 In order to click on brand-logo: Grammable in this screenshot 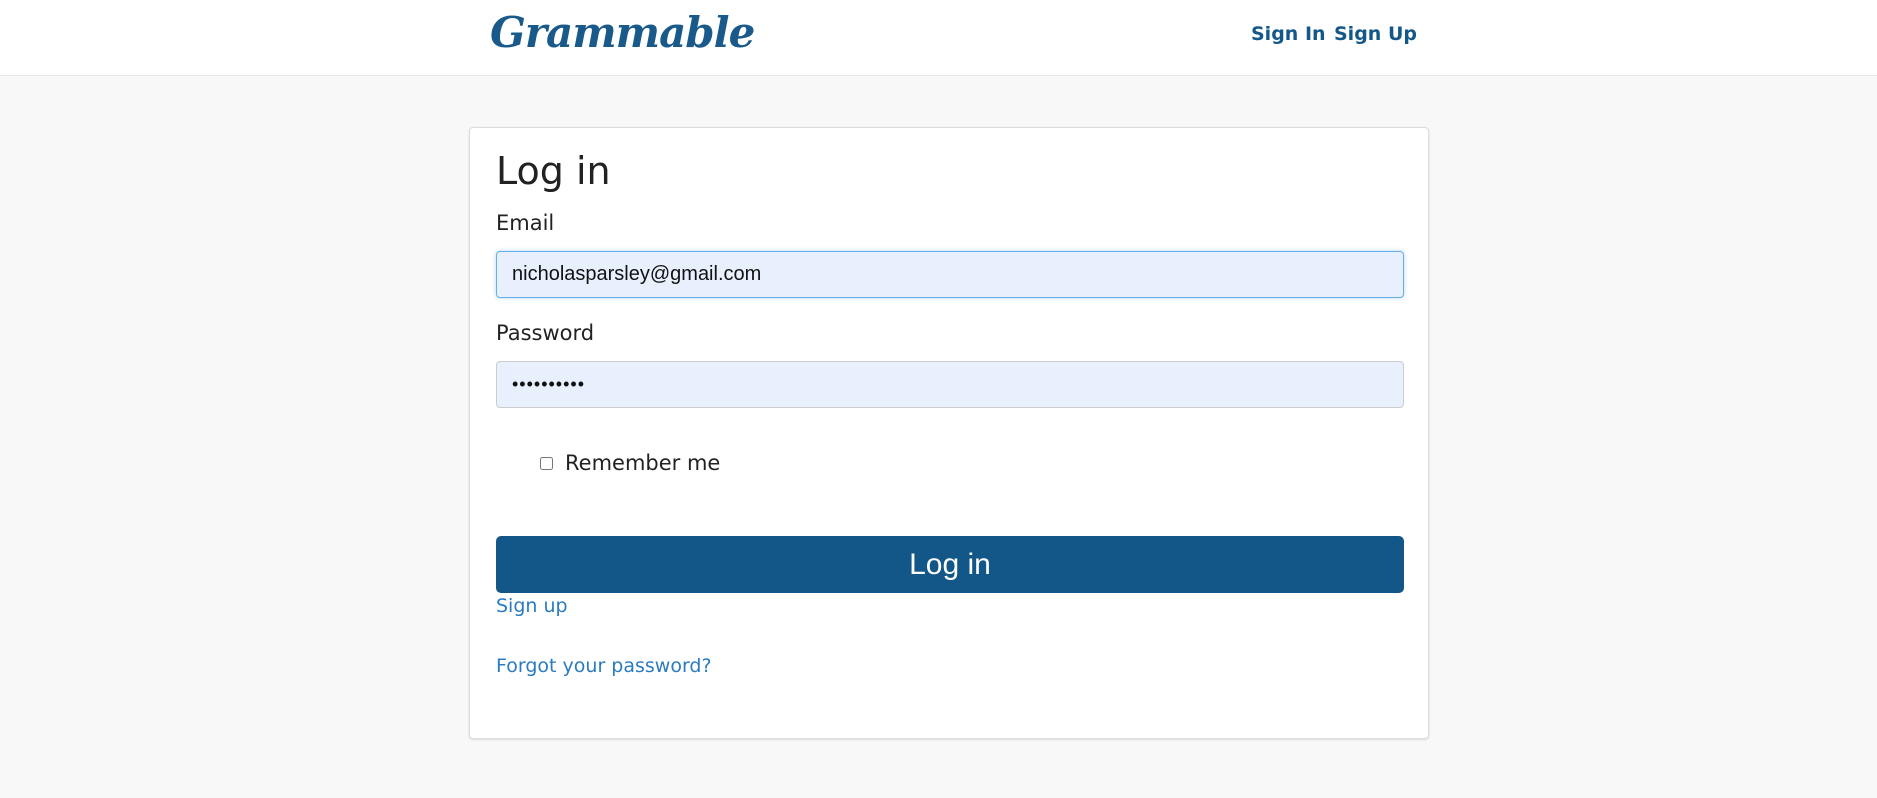, I will do `click(622, 33)`.